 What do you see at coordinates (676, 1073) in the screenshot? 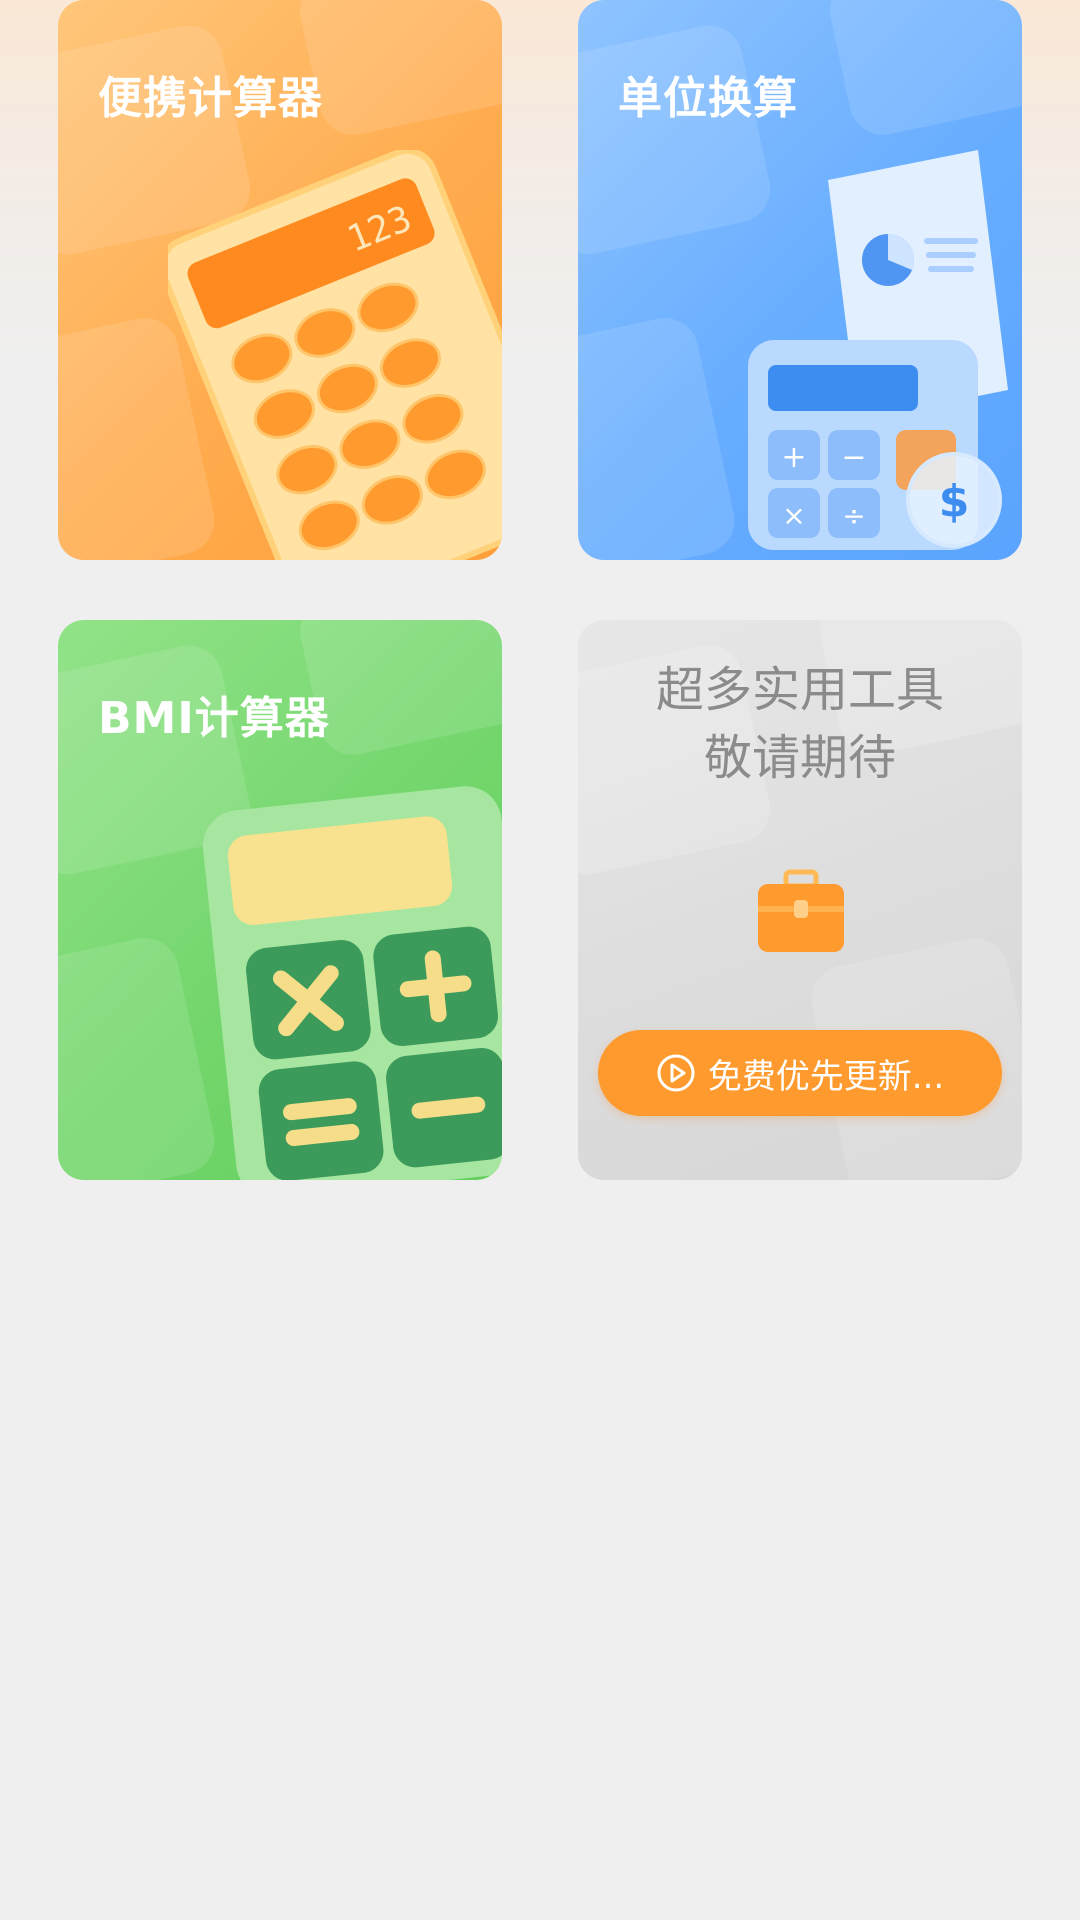
I see `play-circle-icon` at bounding box center [676, 1073].